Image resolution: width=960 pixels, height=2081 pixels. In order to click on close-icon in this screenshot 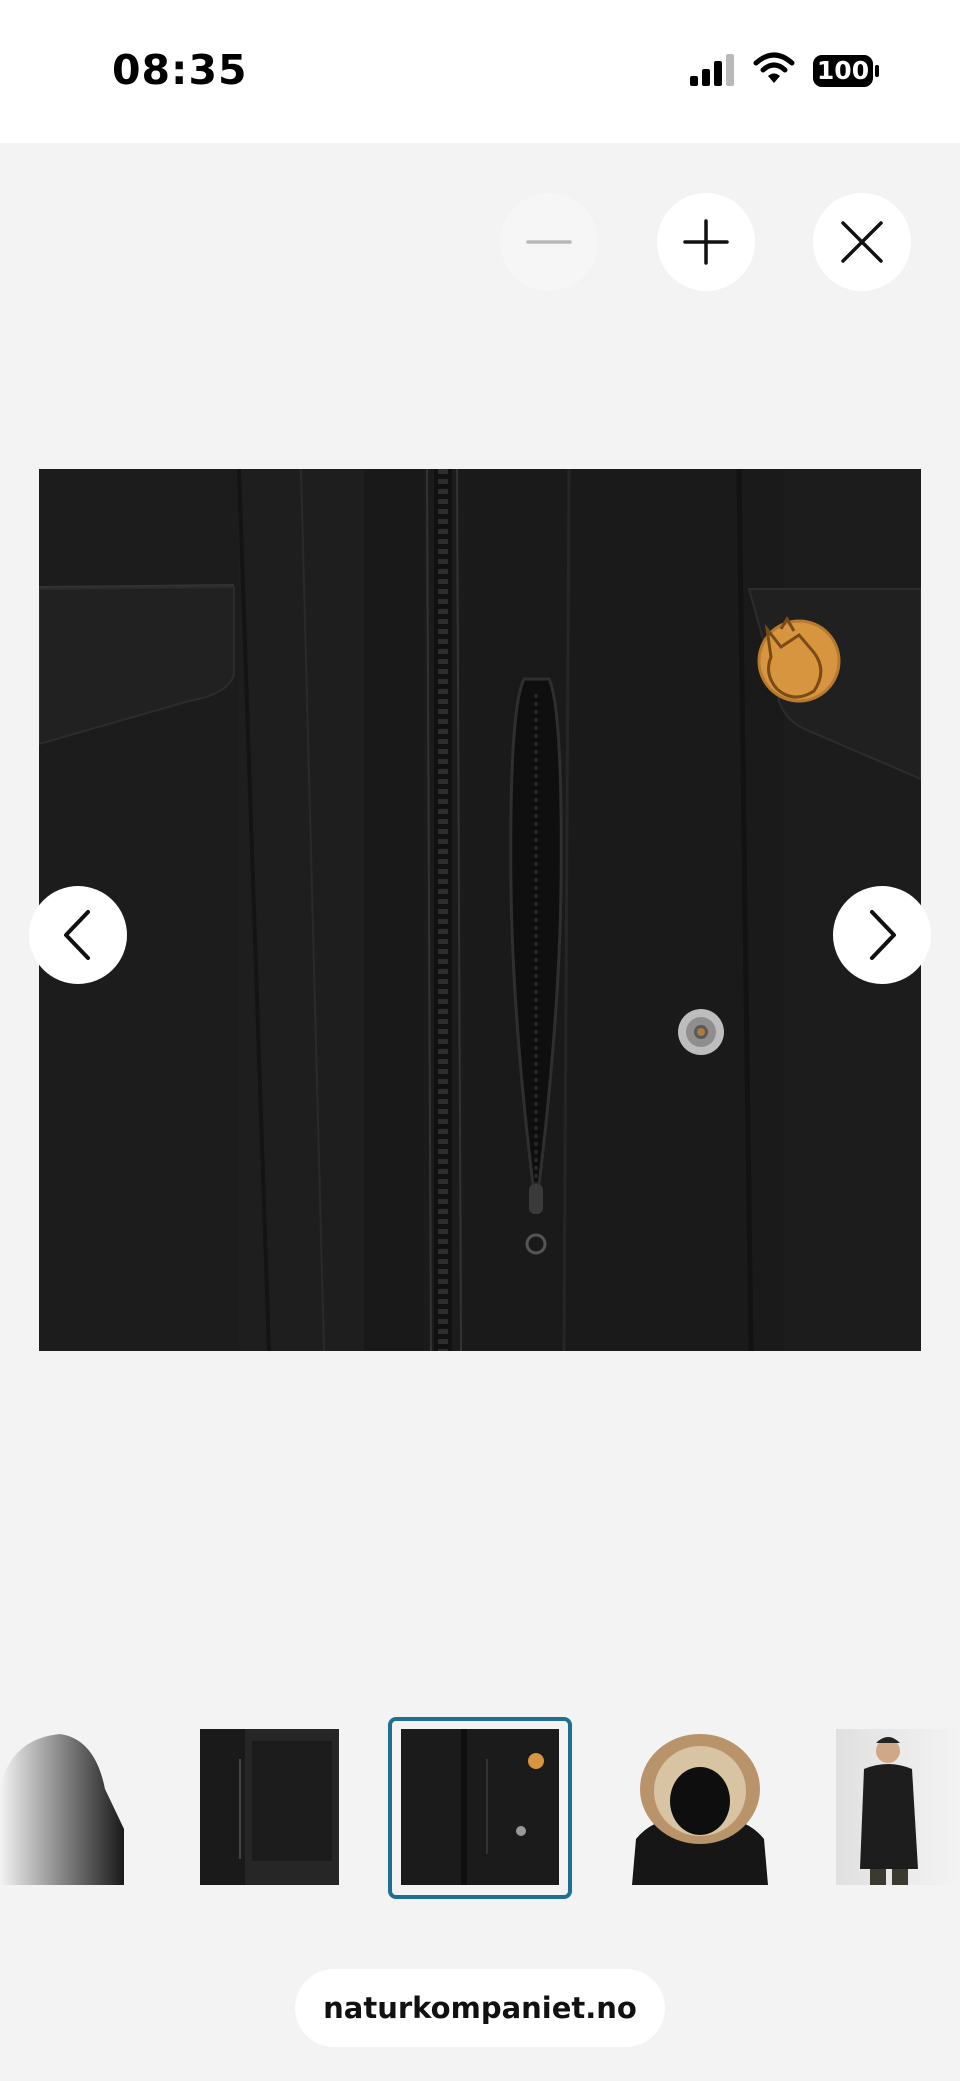, I will do `click(862, 242)`.